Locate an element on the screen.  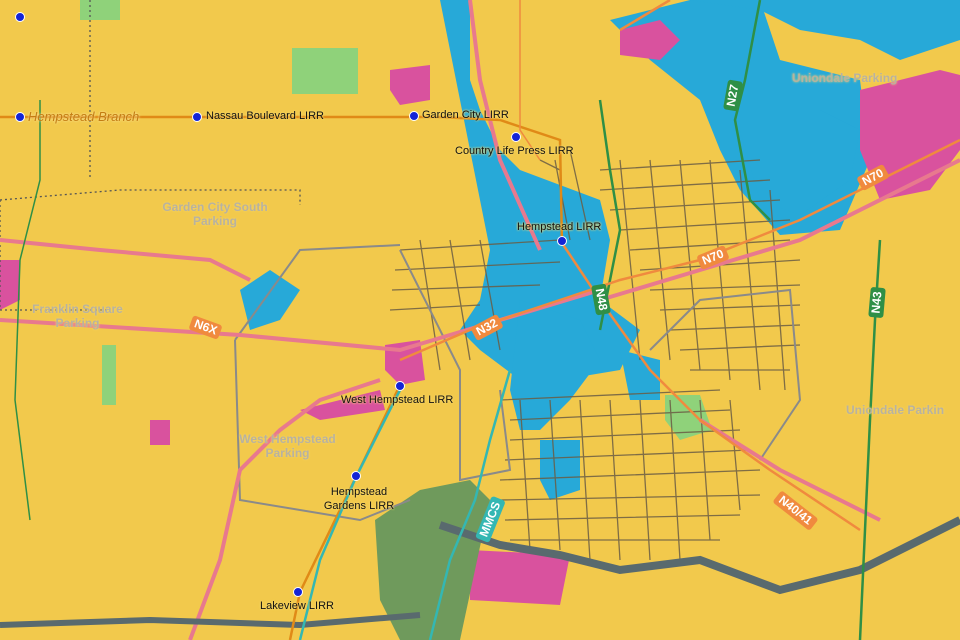
parking-label-gardencity-south: Garden City South Parking is located at coordinates (215, 214).